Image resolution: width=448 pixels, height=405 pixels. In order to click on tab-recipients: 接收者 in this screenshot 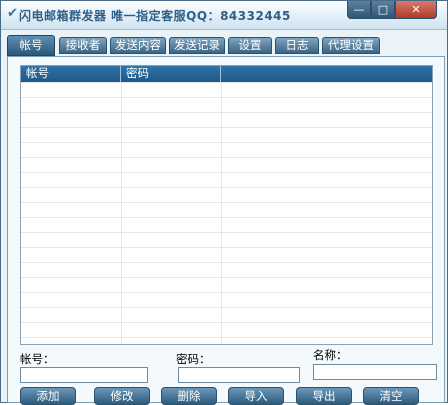, I will do `click(83, 45)`.